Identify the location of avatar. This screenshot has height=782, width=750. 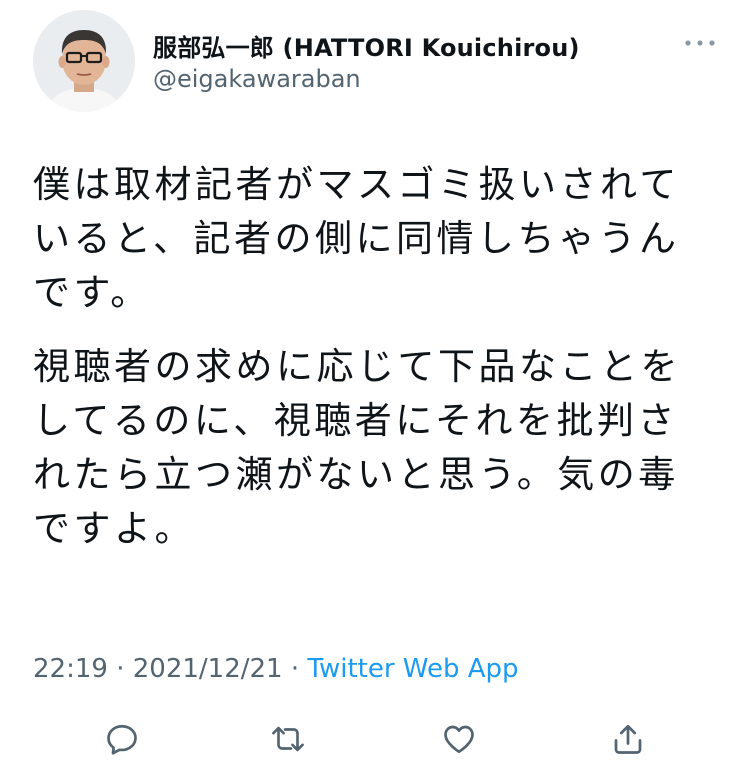
(84, 61).